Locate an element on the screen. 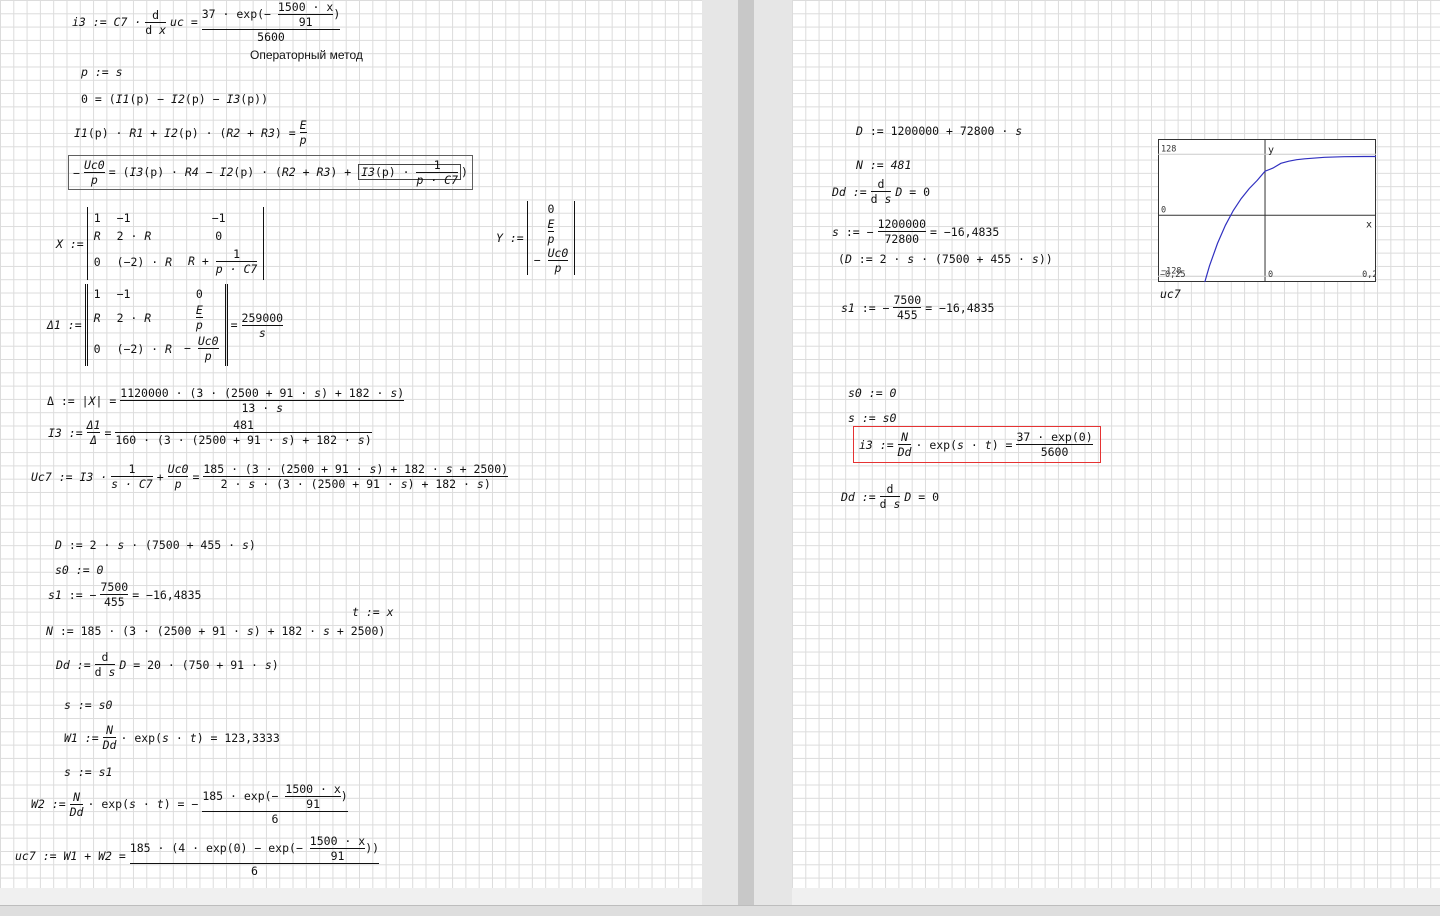 This screenshot has width=1440, height=916. region-r-s0-def: s0 := 0 is located at coordinates (872, 393).